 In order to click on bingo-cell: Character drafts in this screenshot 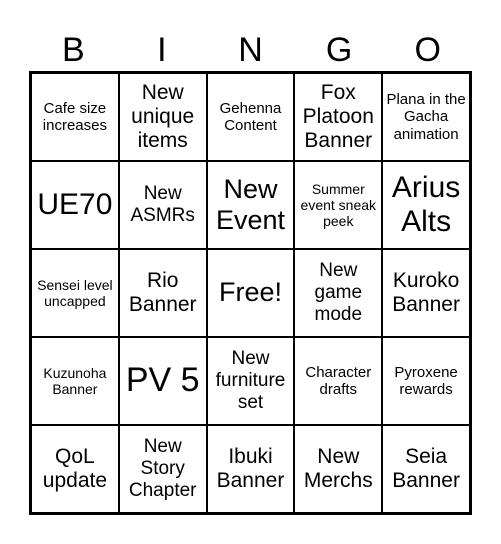, I will do `click(338, 381)`.